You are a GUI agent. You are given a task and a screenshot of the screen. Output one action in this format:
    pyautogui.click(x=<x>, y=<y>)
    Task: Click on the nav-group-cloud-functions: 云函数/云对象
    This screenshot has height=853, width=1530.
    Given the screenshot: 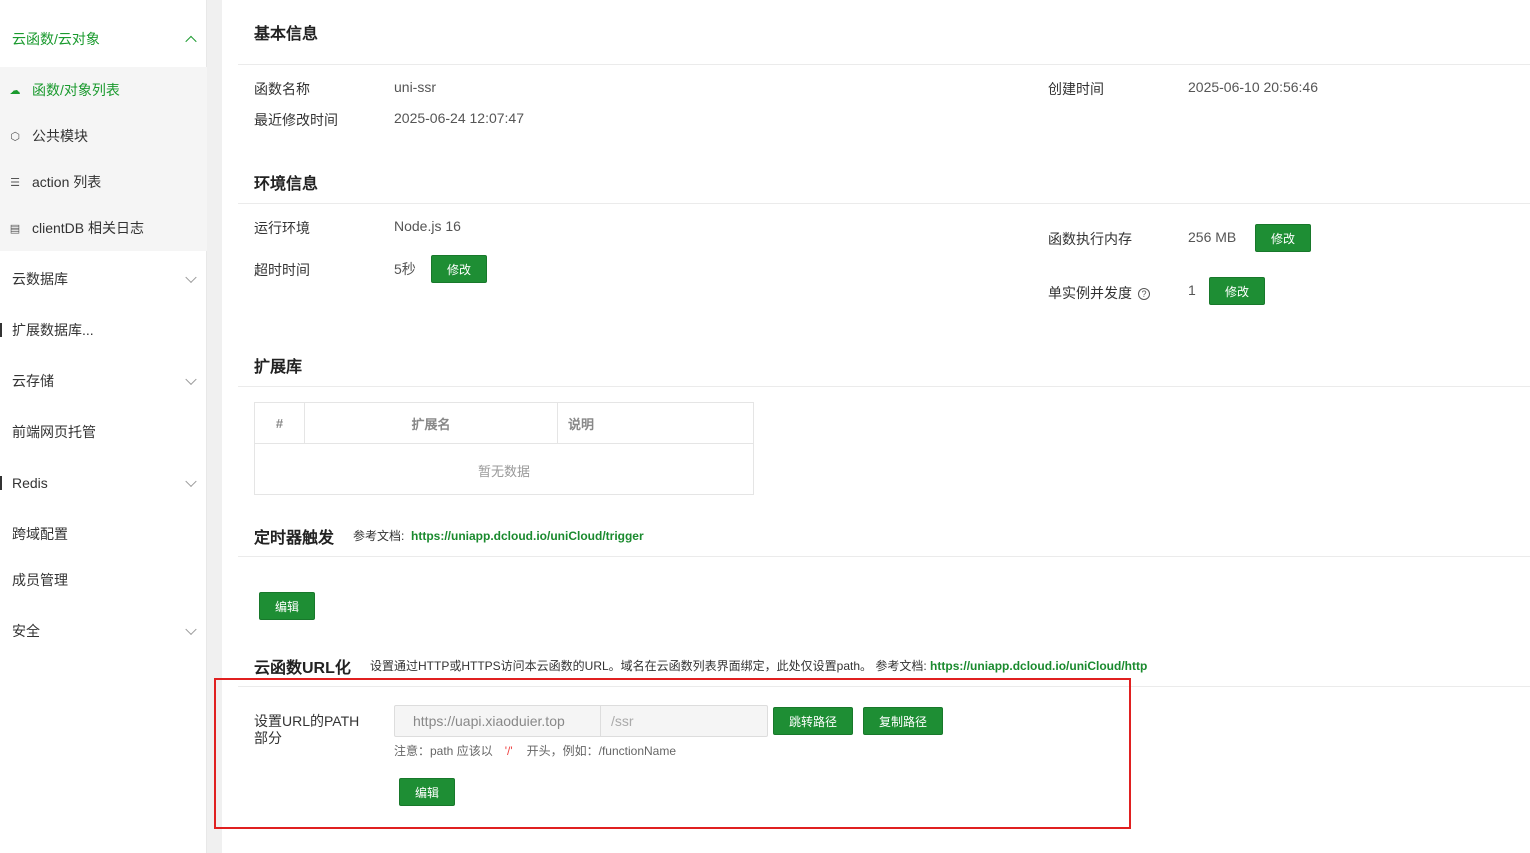 What is the action you would take?
    pyautogui.click(x=103, y=39)
    